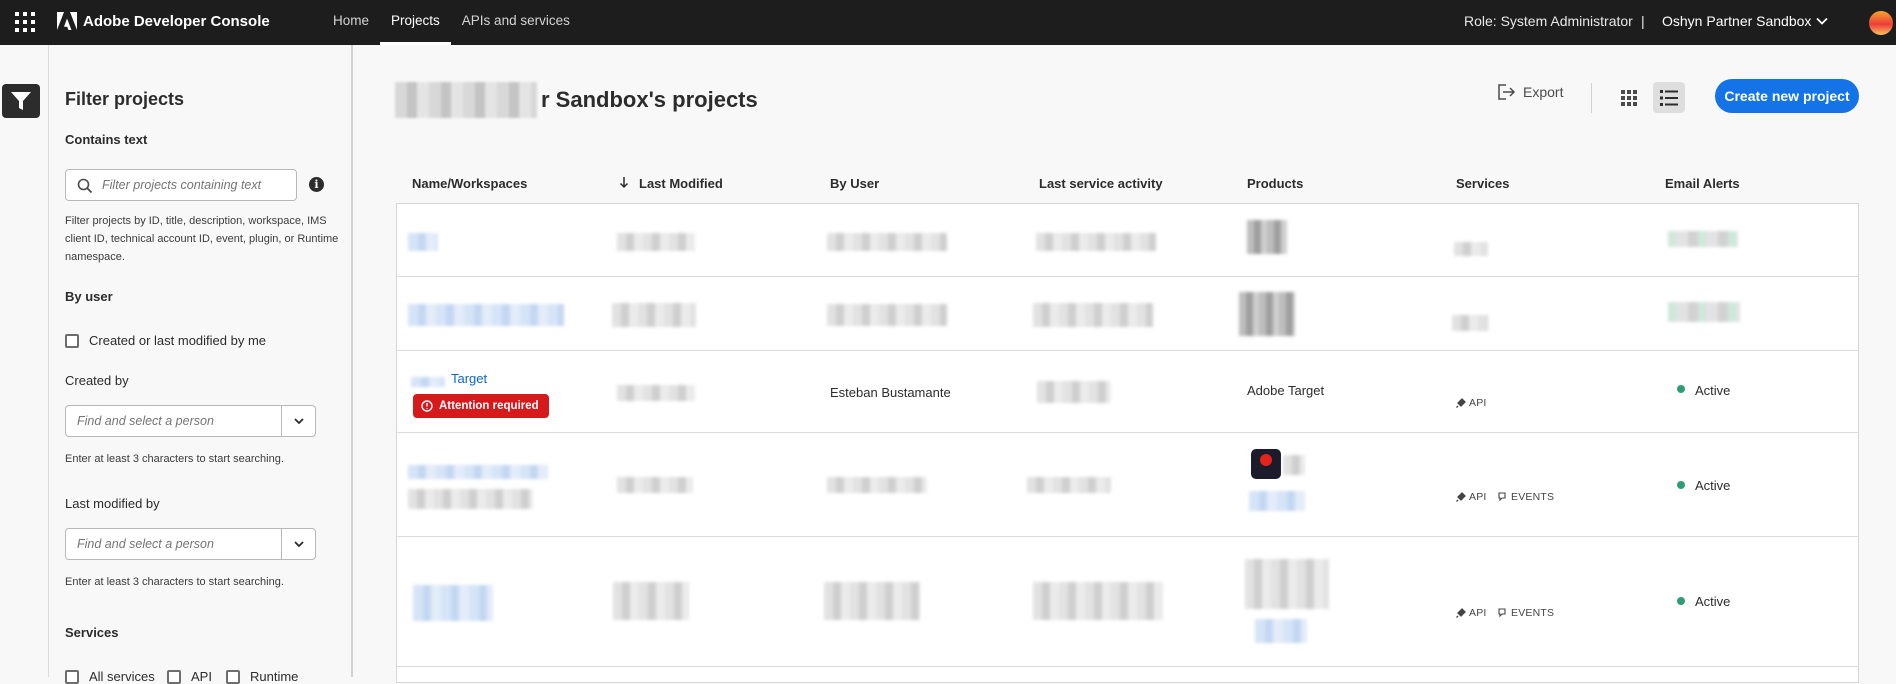 This screenshot has width=1896, height=684. I want to click on page-title: r Sandbox's projects, so click(576, 100).